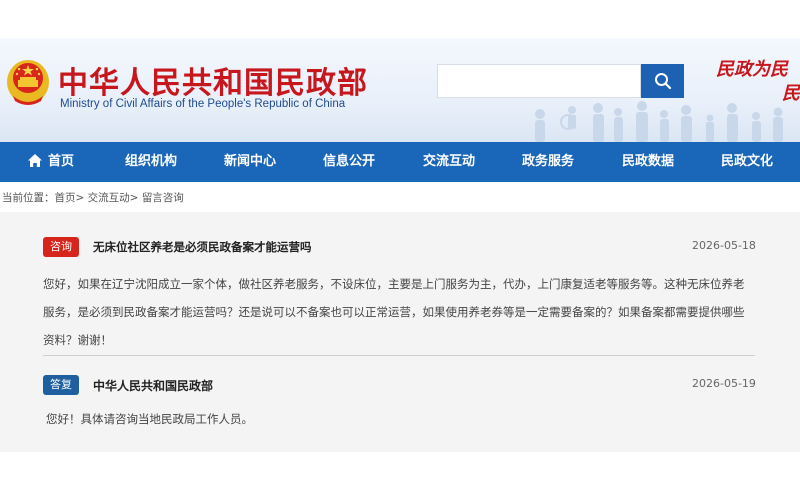 The height and width of the screenshot is (500, 800). I want to click on divider, so click(399, 355).